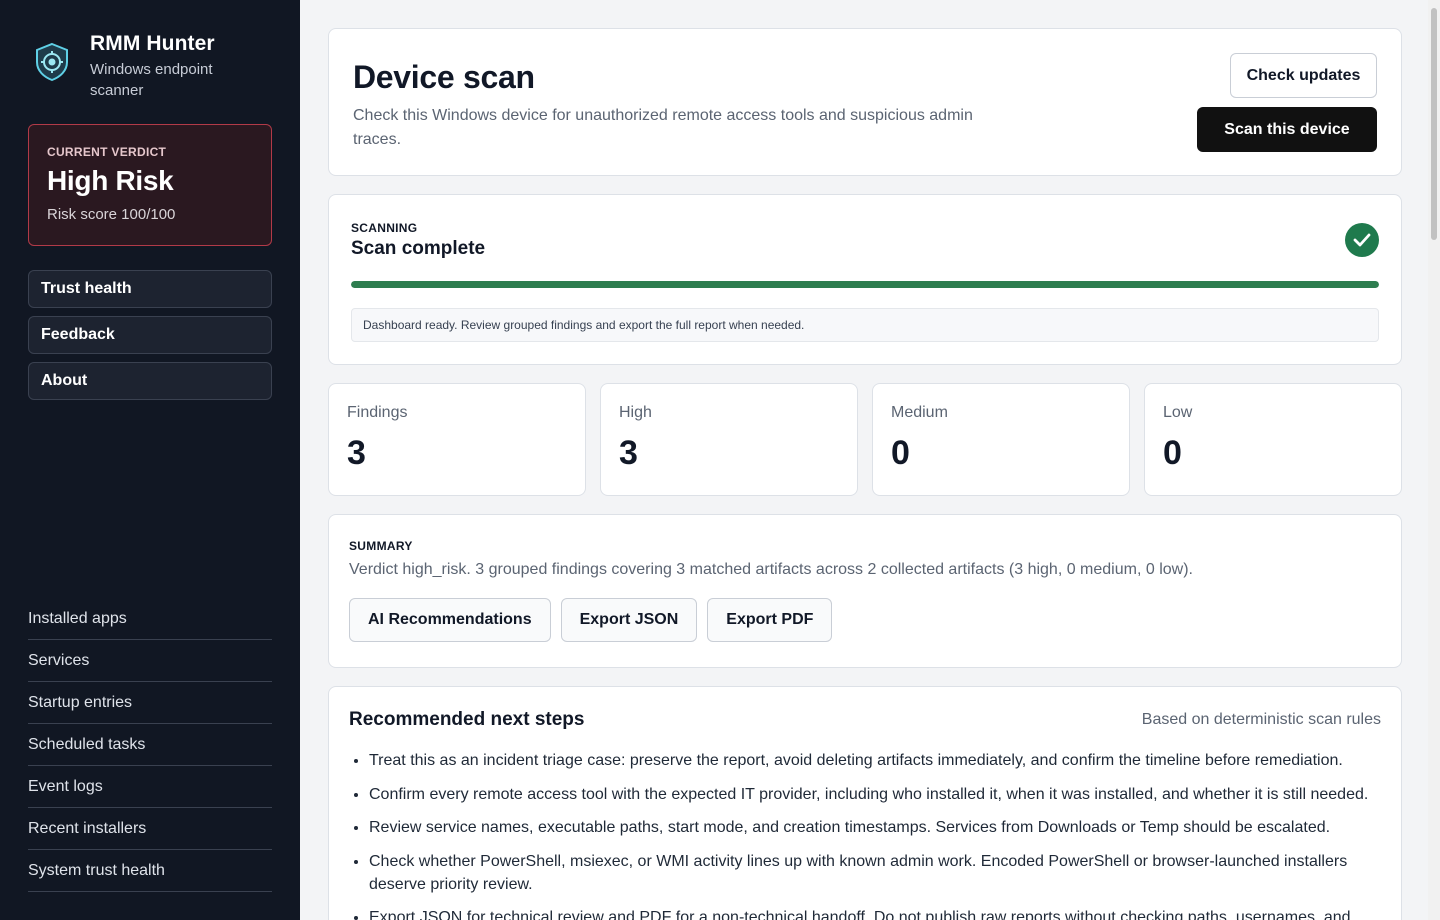  I want to click on app-subtitle: Windows endpoint scanner, so click(151, 80).